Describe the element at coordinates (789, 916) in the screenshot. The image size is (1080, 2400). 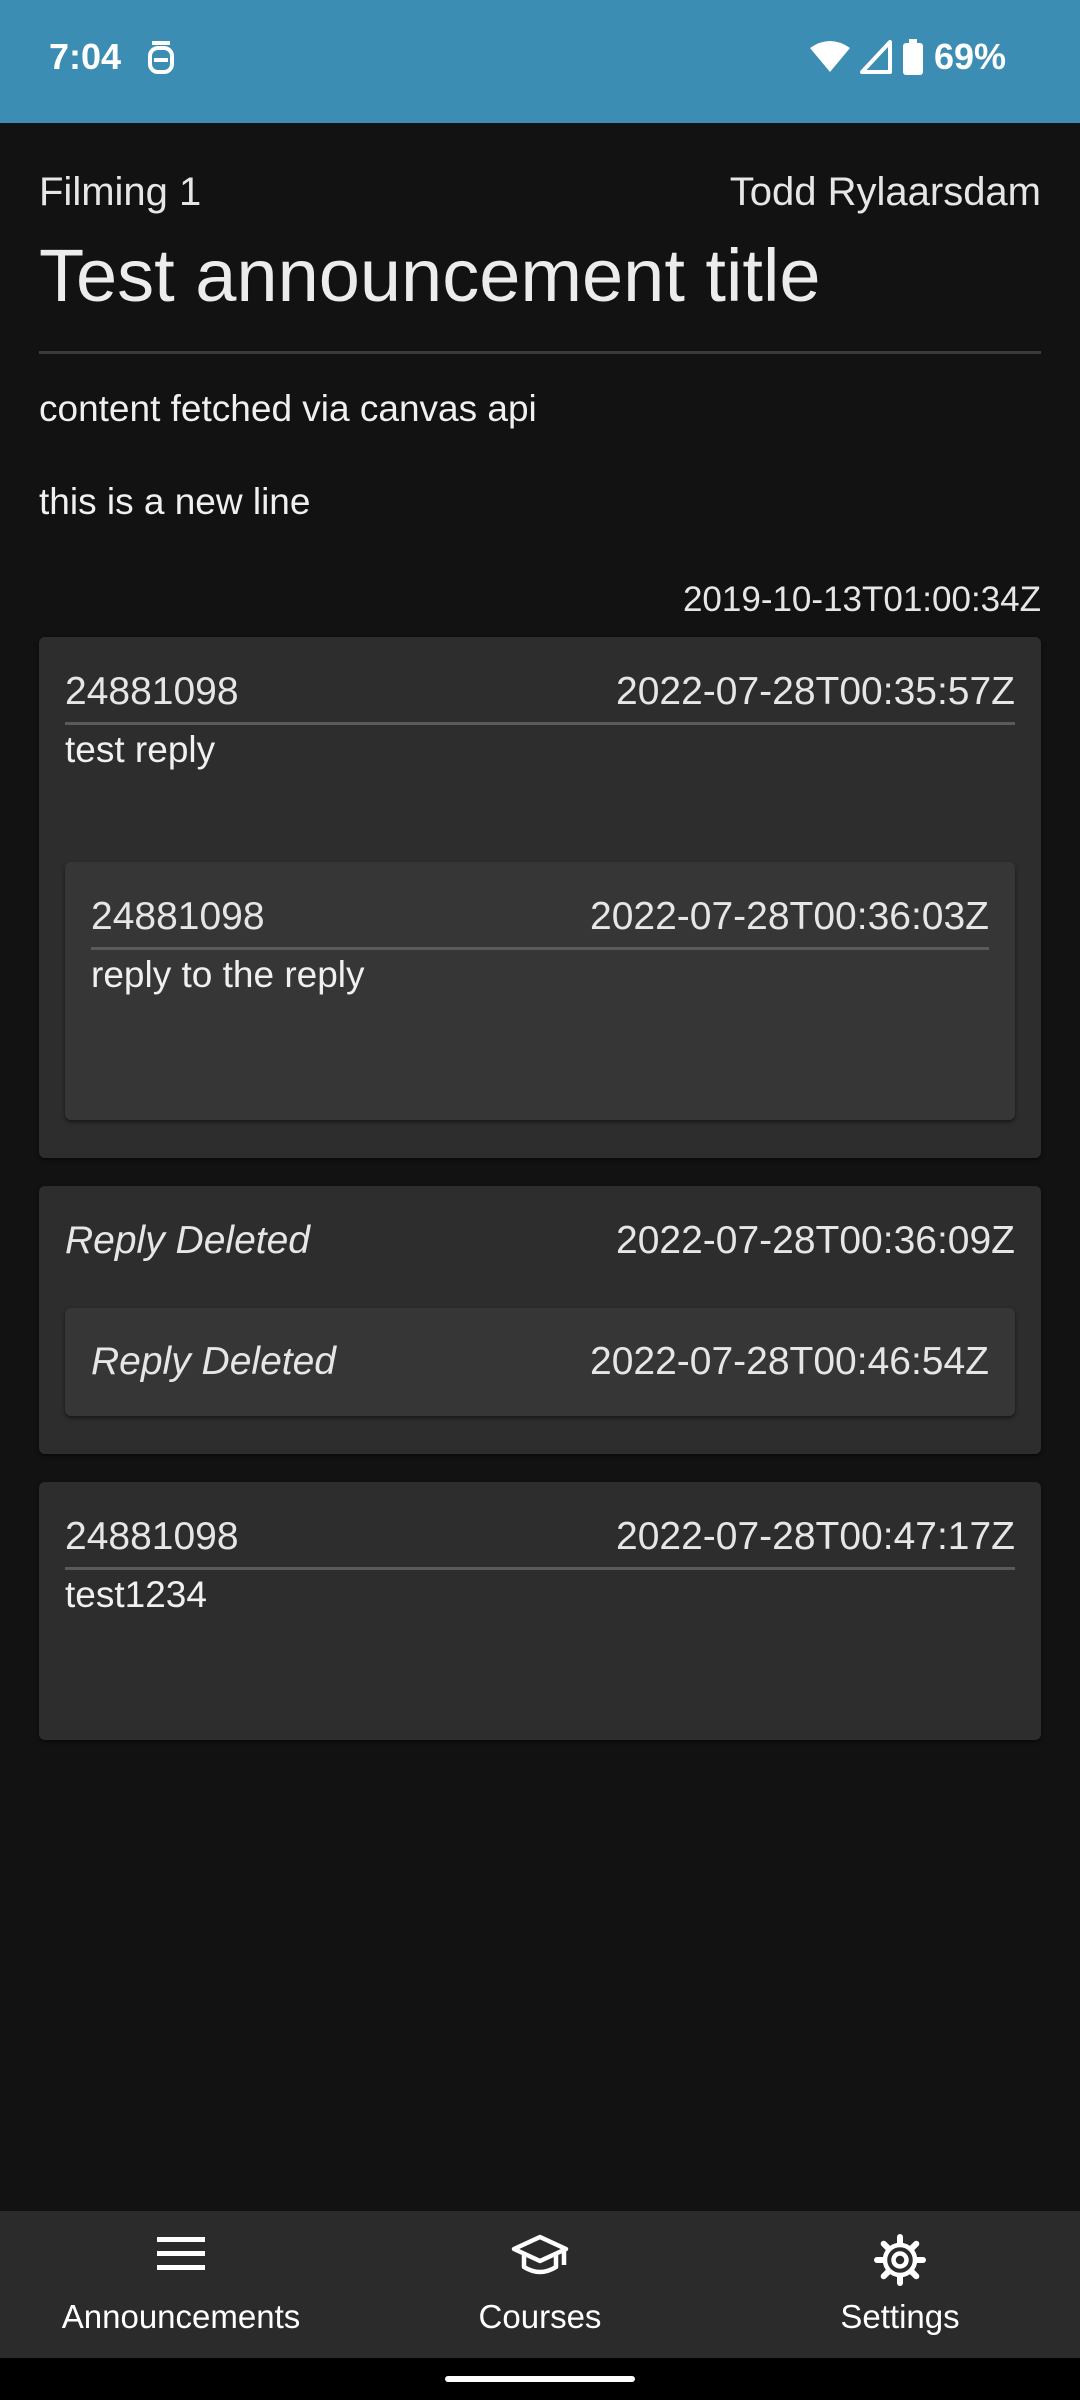
I see `nested-reply-date: 2022-07-28T00:36:03Z` at that location.